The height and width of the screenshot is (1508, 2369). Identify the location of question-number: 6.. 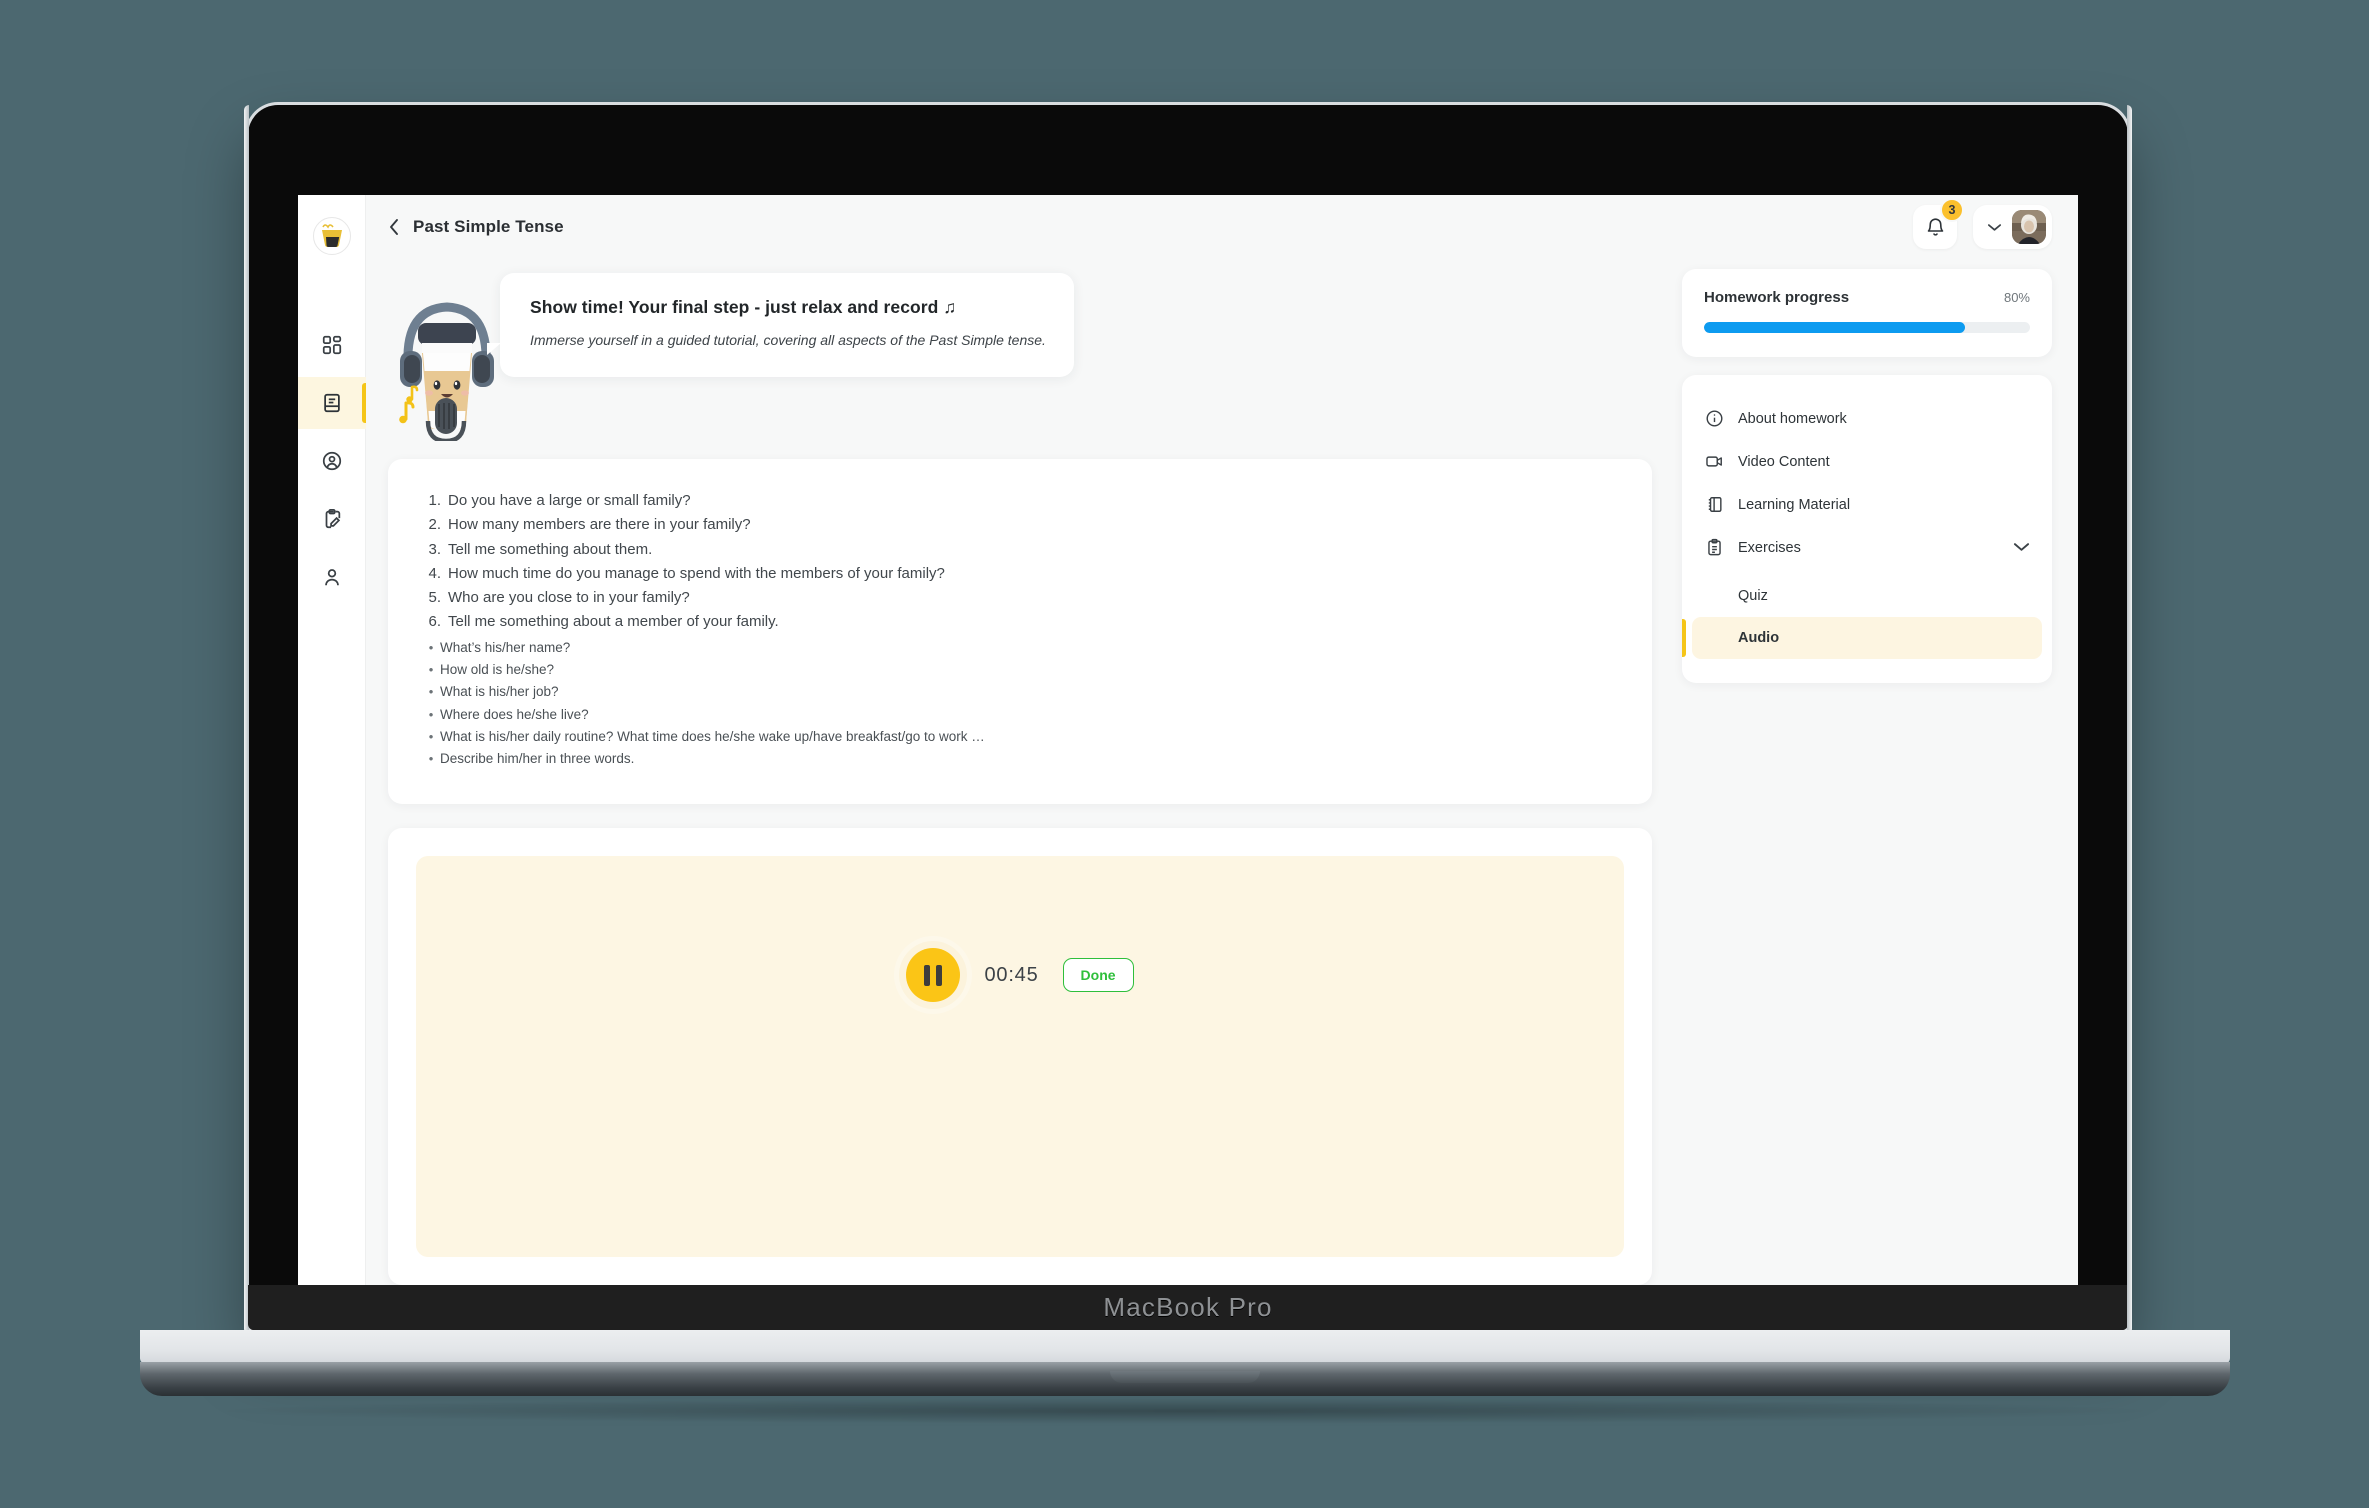
(434, 622).